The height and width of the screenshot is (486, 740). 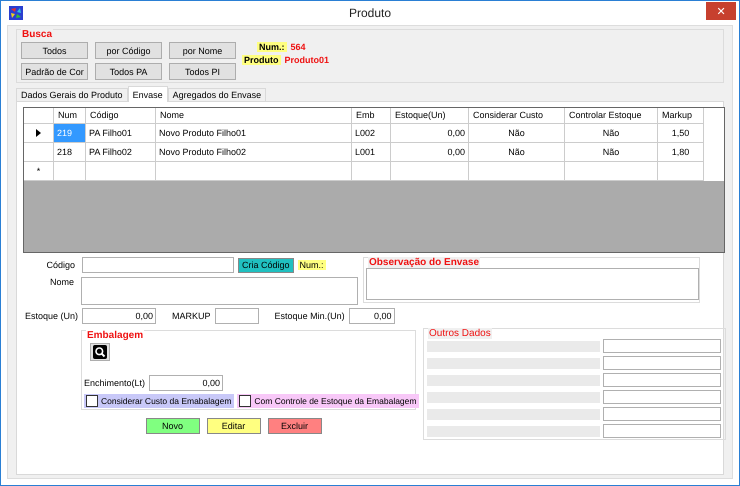 What do you see at coordinates (328, 401) in the screenshot?
I see `checkbox-option: Com Controle de Estoque da Emabalagem` at bounding box center [328, 401].